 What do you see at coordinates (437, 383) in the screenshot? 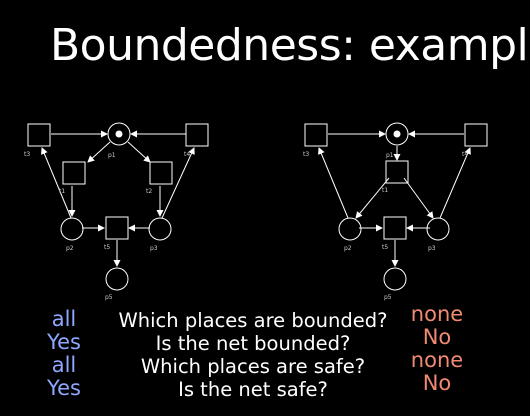
I see `right-answer-net-safe: No` at bounding box center [437, 383].